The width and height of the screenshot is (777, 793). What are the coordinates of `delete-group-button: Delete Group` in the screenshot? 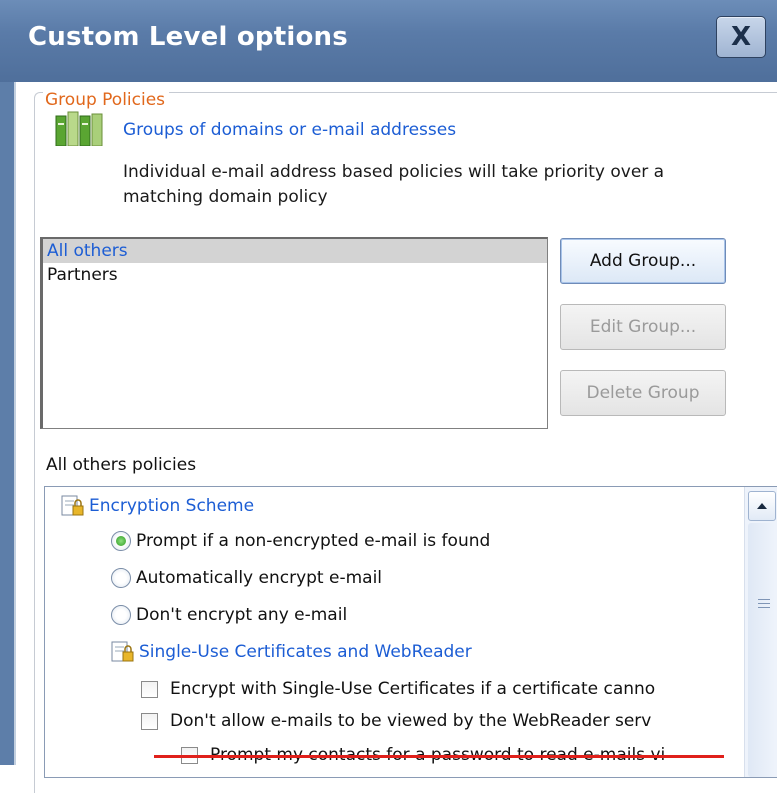 It's located at (643, 393).